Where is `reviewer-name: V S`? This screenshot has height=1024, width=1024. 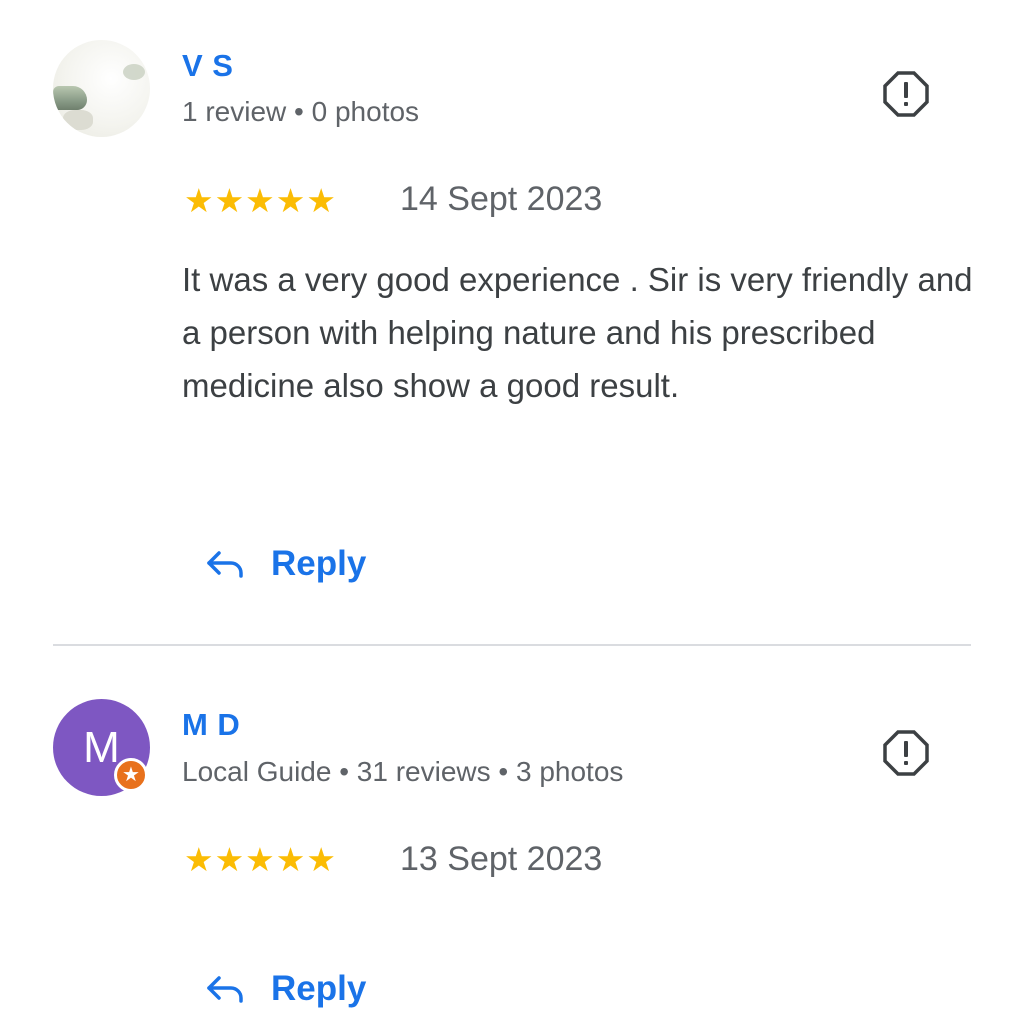
reviewer-name: V S is located at coordinates (207, 66).